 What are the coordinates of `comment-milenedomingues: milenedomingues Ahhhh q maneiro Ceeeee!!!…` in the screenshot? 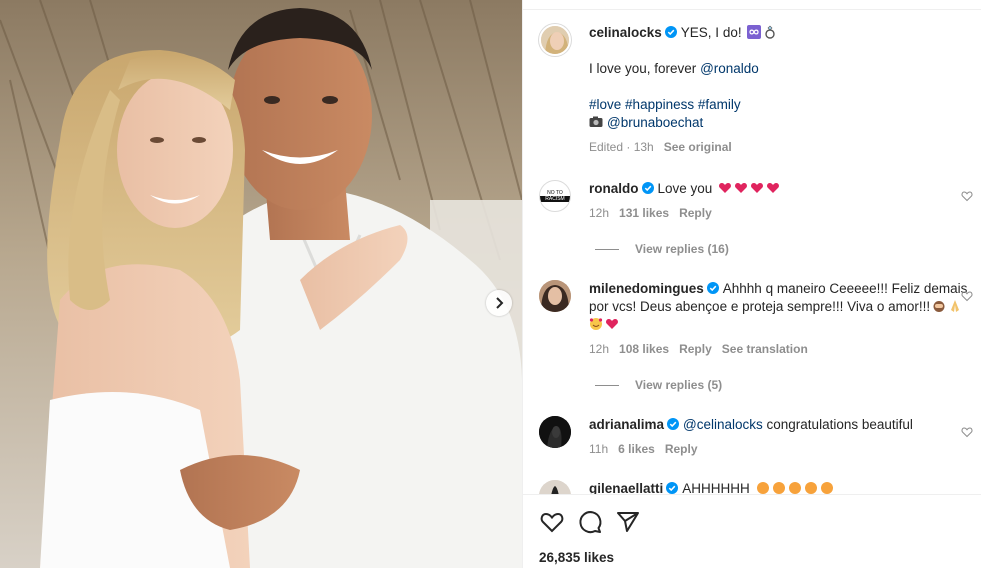 It's located at (759, 318).